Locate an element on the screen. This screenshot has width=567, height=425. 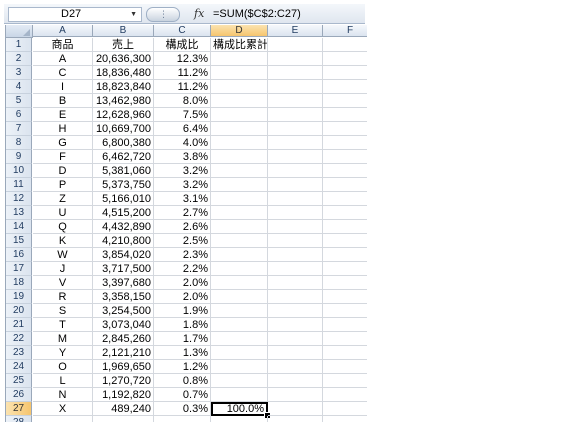
row-header: 4 is located at coordinates (19, 87).